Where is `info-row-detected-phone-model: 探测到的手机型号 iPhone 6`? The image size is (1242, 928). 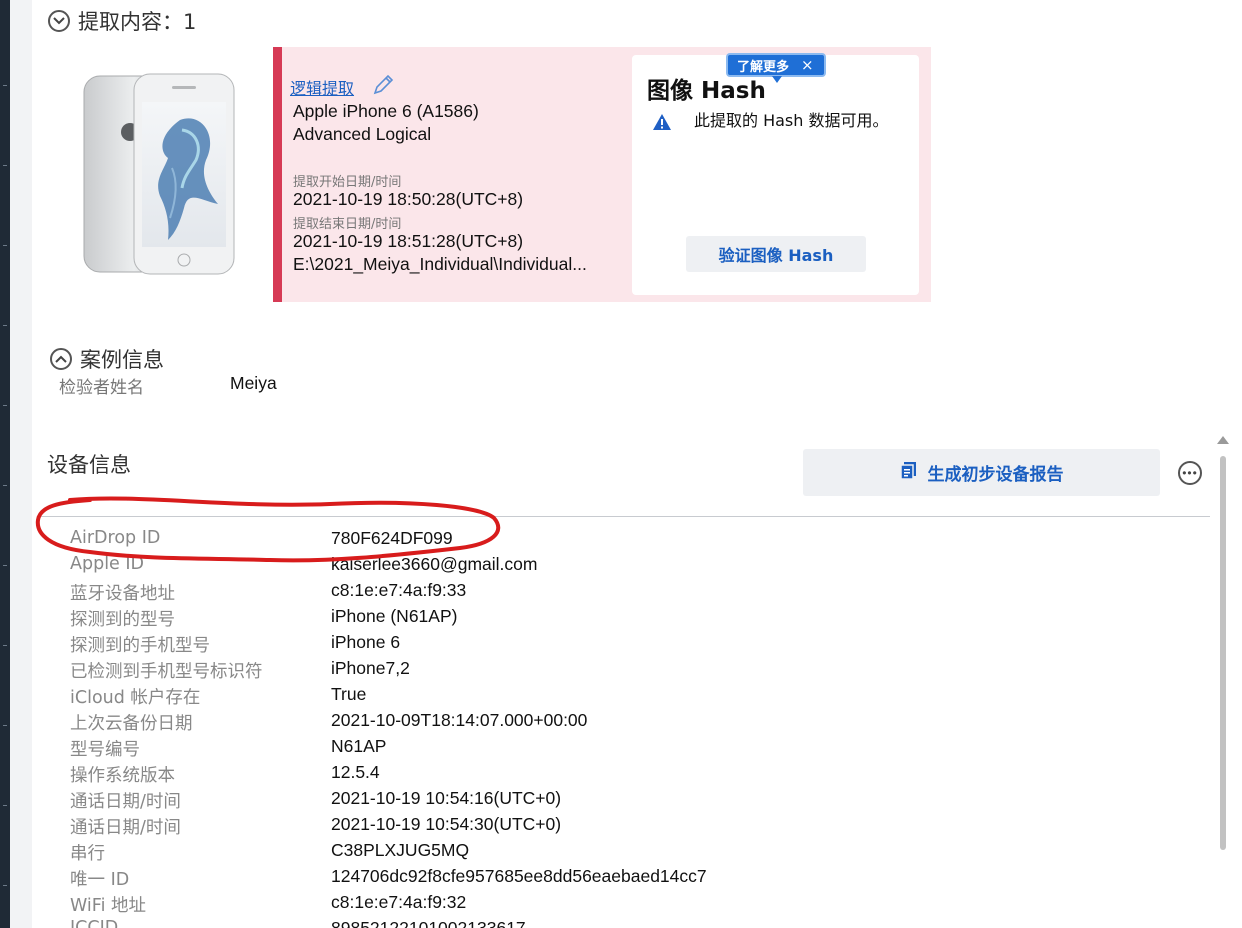
info-row-detected-phone-model: 探测到的手机型号 iPhone 6 is located at coordinates (640, 645).